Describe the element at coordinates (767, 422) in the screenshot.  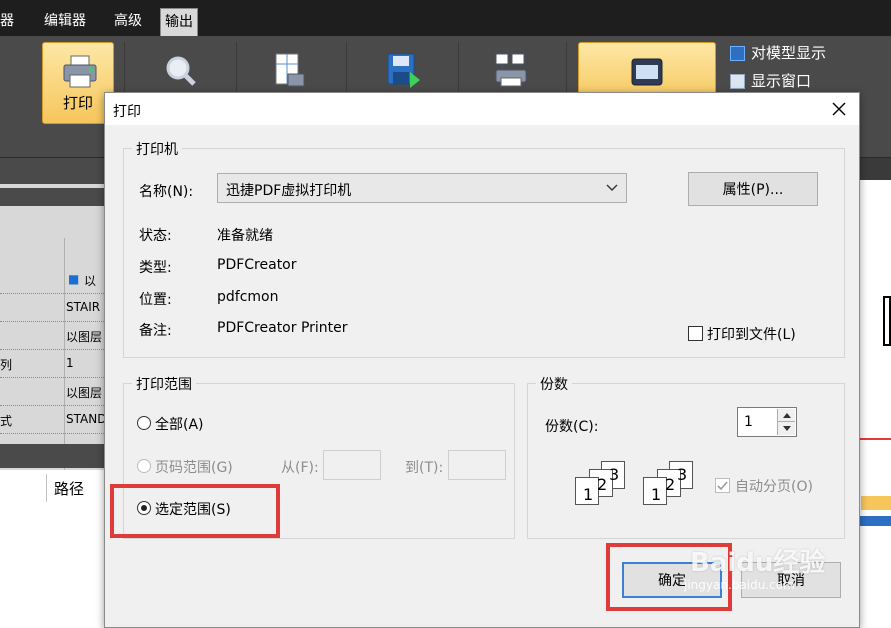
I see `copies-spinner: 1` at that location.